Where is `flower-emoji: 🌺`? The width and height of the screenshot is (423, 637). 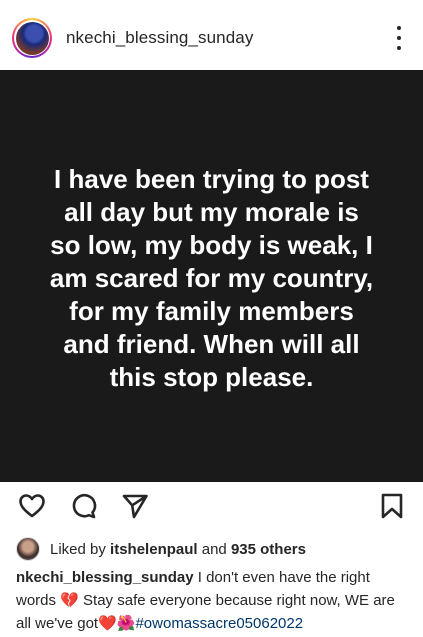
flower-emoji: 🌺 is located at coordinates (126, 623).